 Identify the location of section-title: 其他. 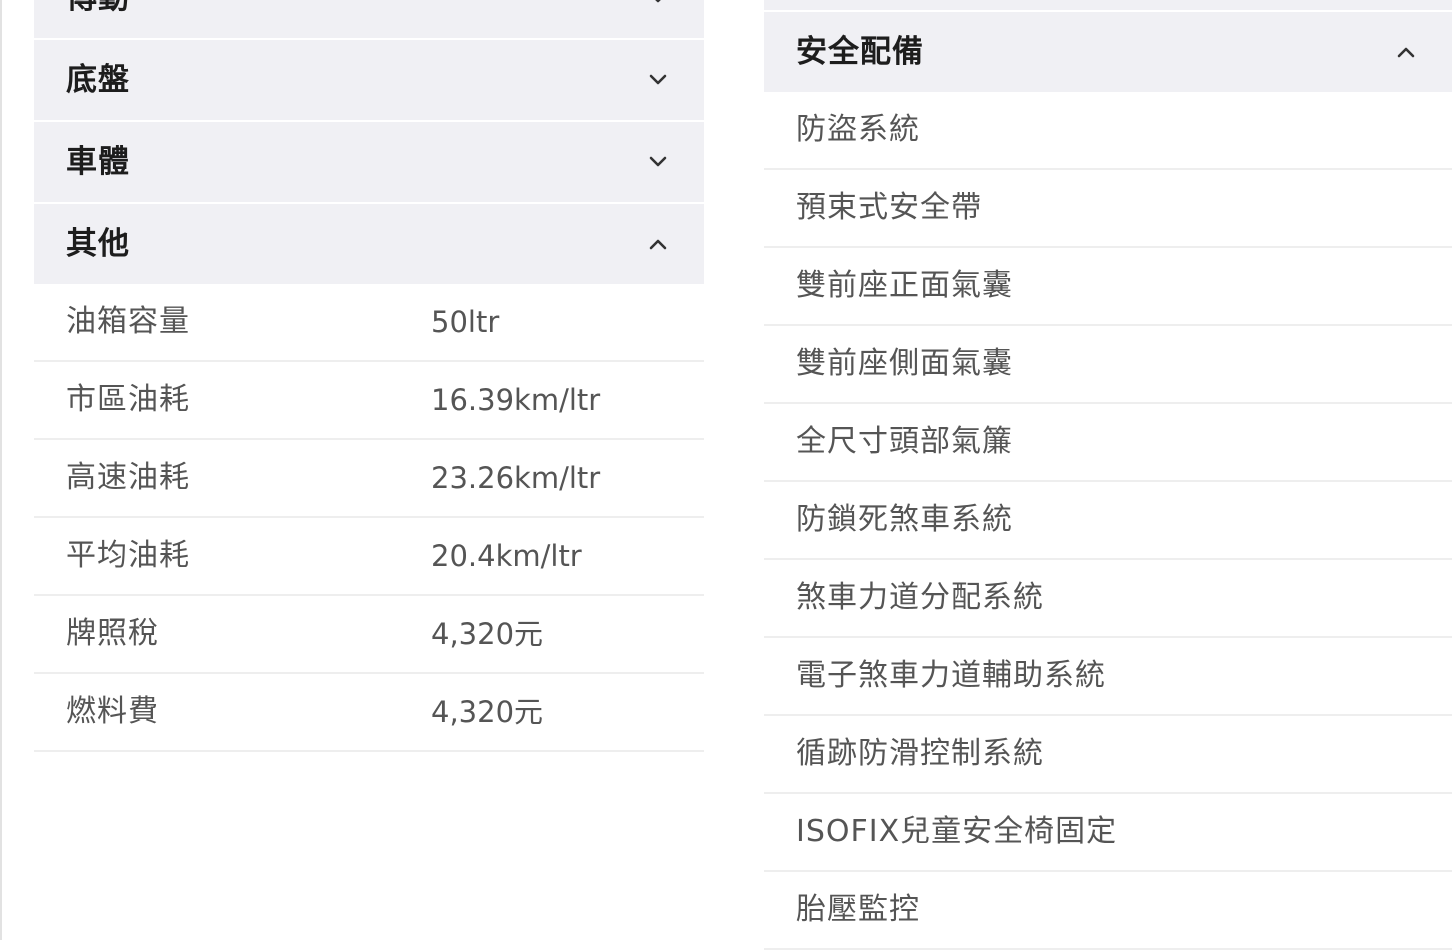
(98, 244).